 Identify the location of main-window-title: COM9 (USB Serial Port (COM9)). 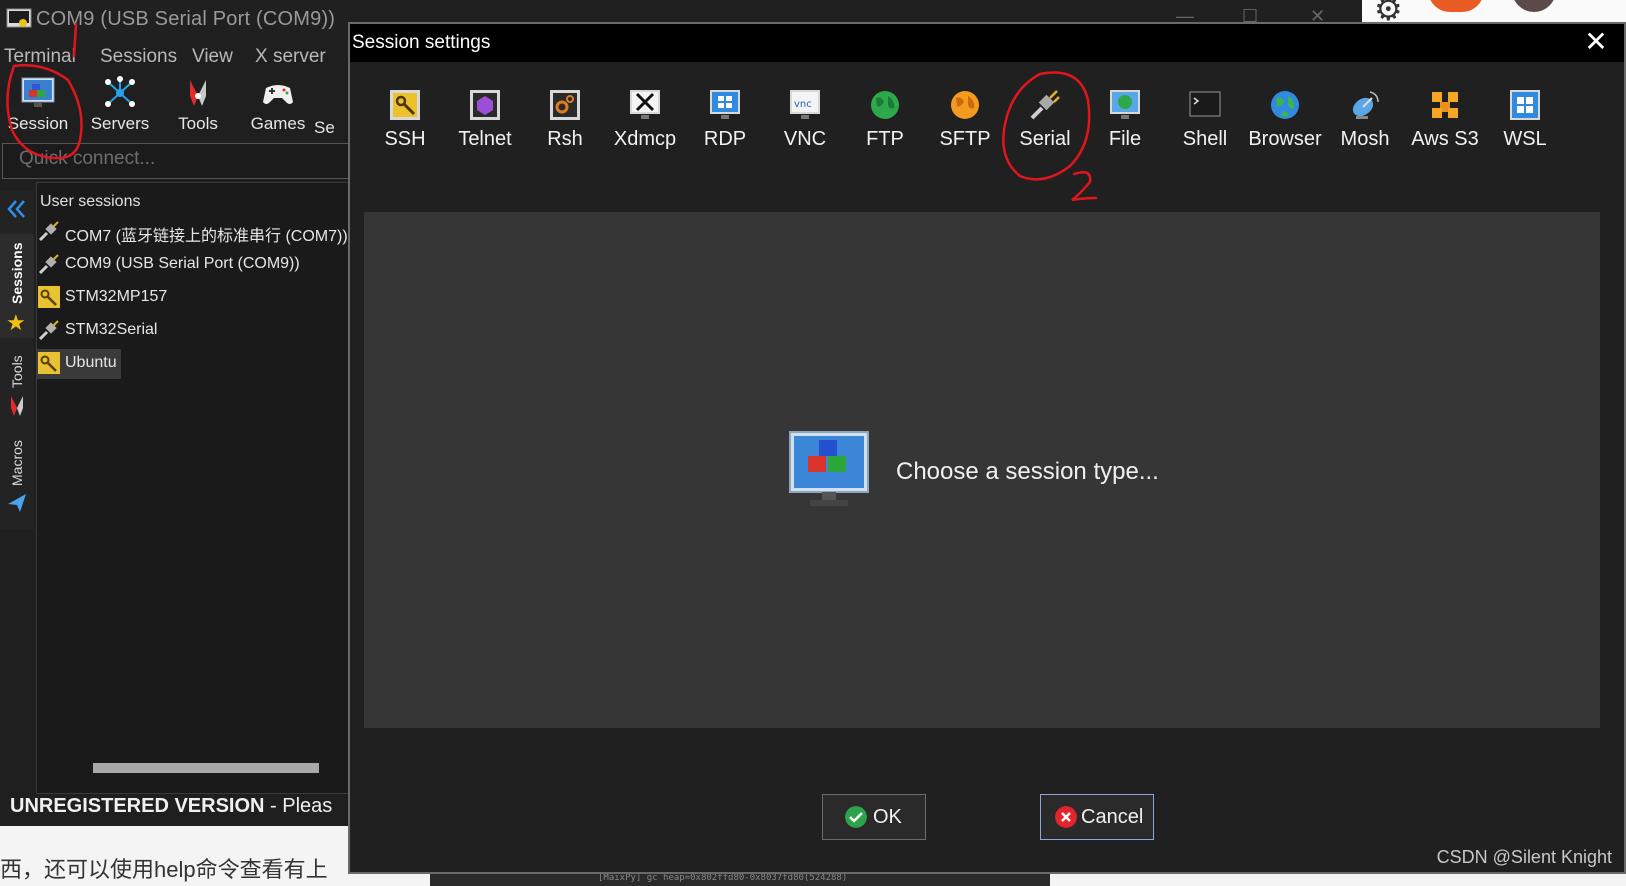
(186, 19).